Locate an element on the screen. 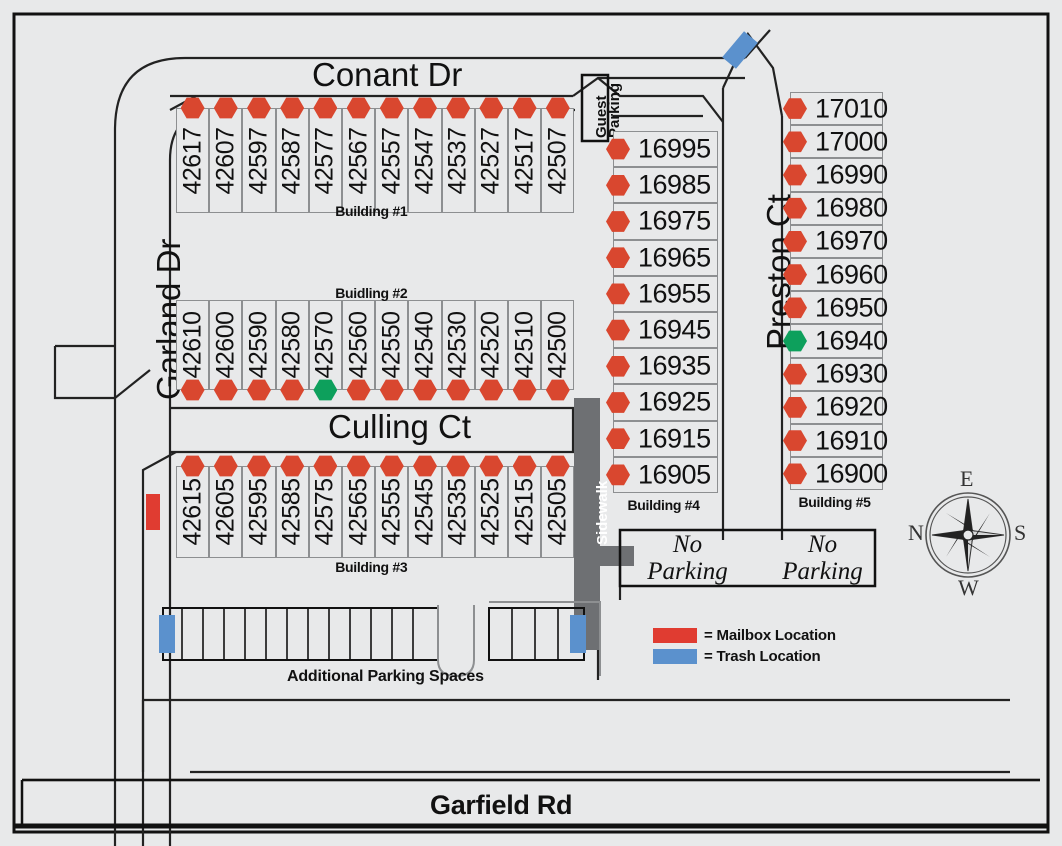 The image size is (1062, 846). unit-cell: 42507 is located at coordinates (558, 160).